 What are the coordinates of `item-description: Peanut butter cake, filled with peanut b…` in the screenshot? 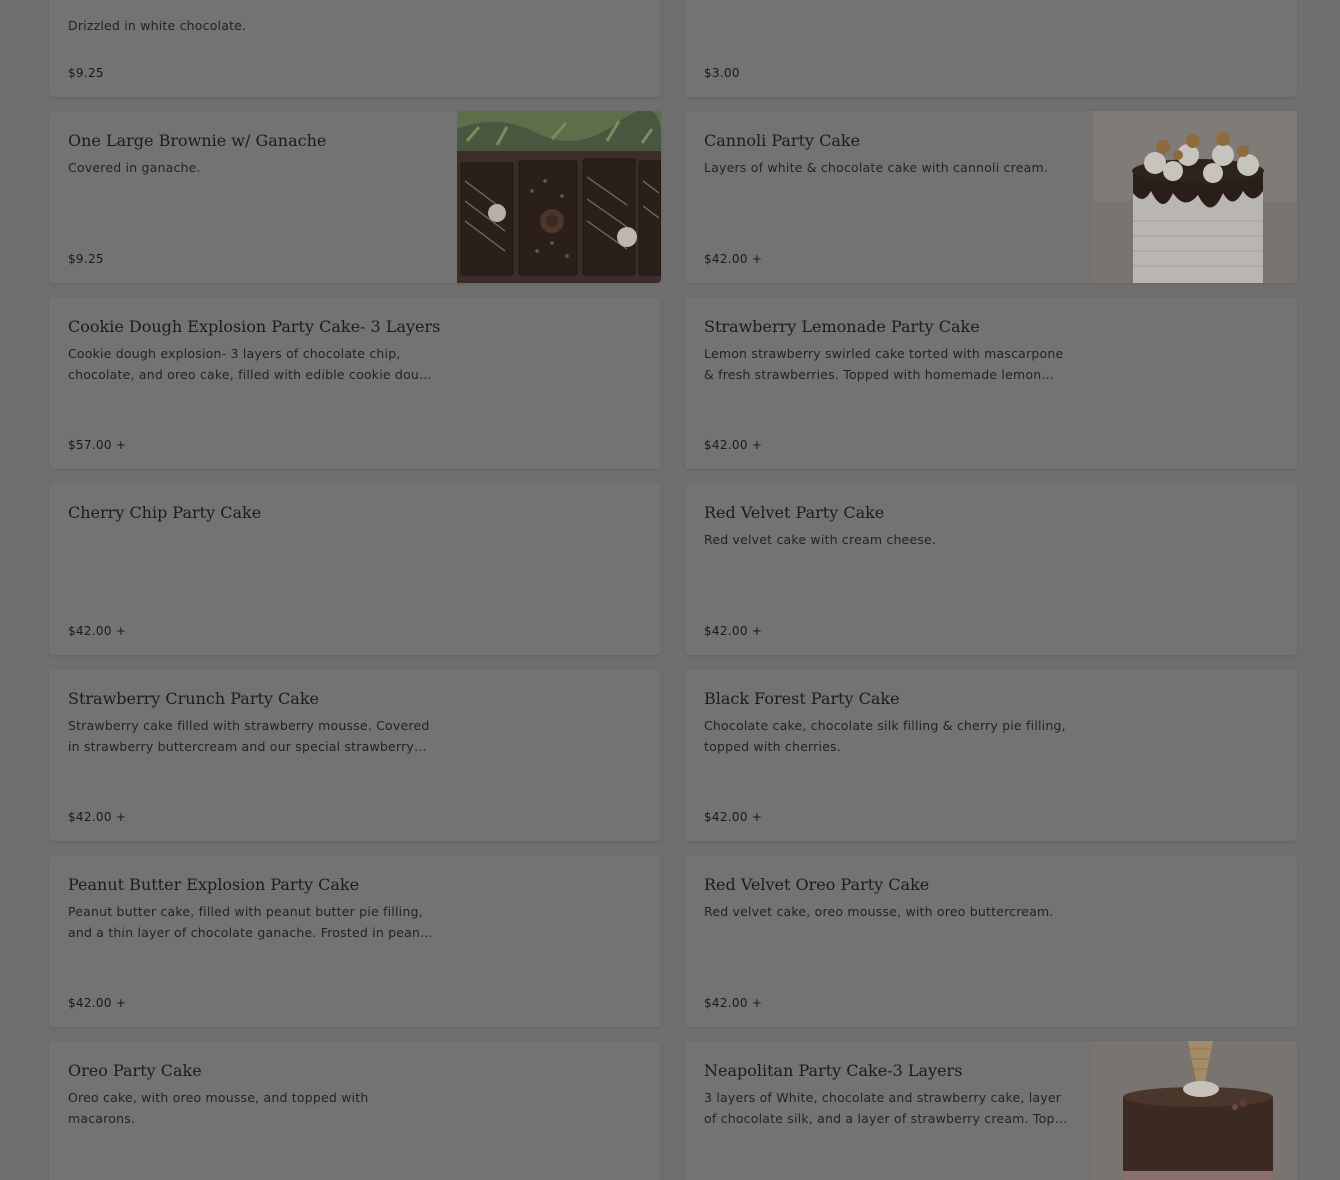 It's located at (250, 922).